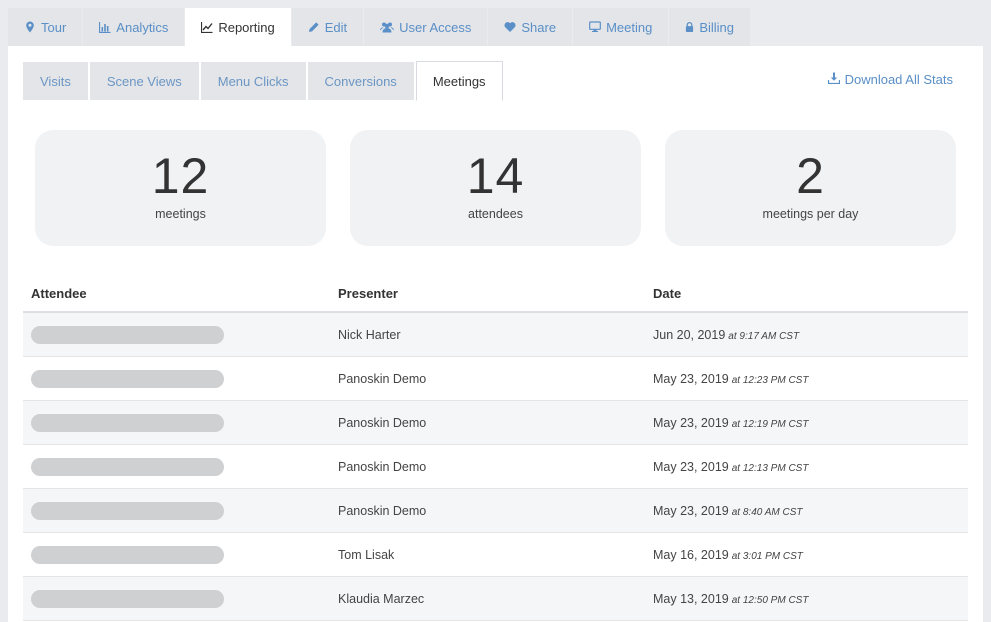 The image size is (991, 622). I want to click on monitor-icon, so click(595, 27).